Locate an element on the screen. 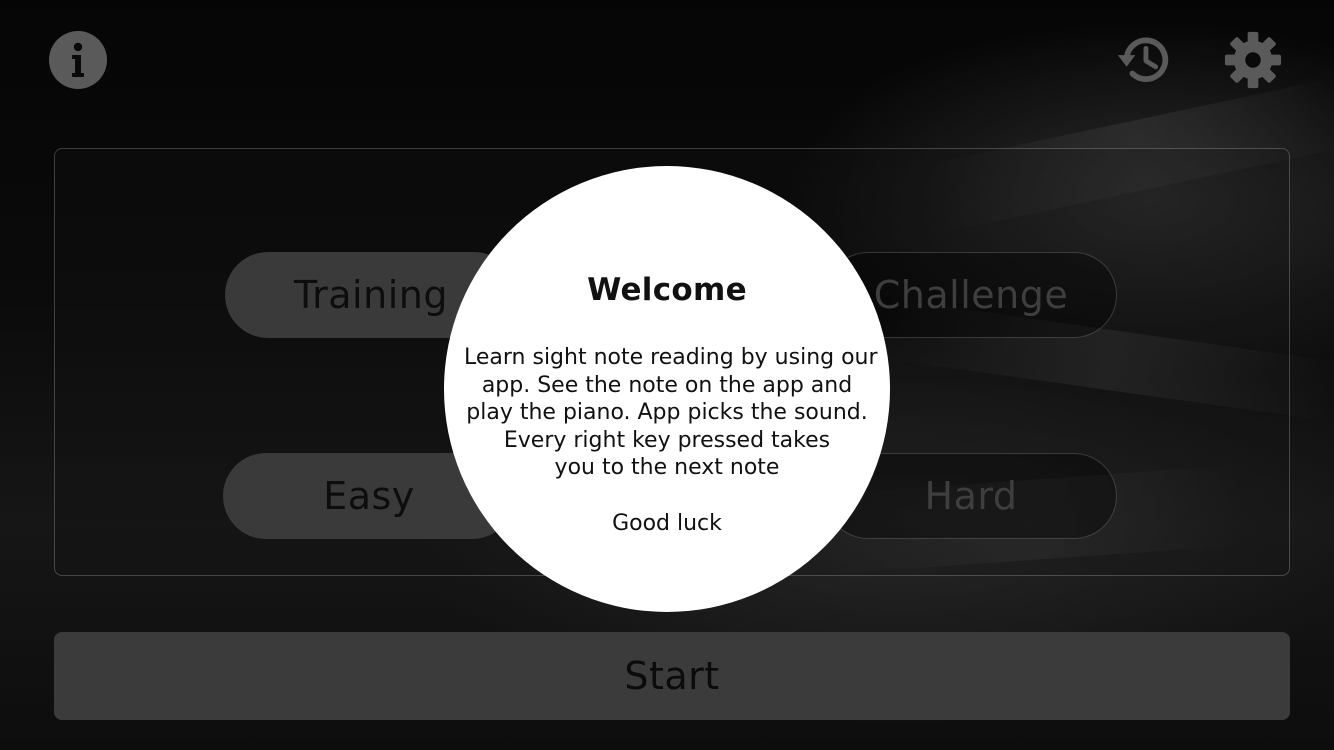  mode-challenge-label: Challenge is located at coordinates (971, 295).